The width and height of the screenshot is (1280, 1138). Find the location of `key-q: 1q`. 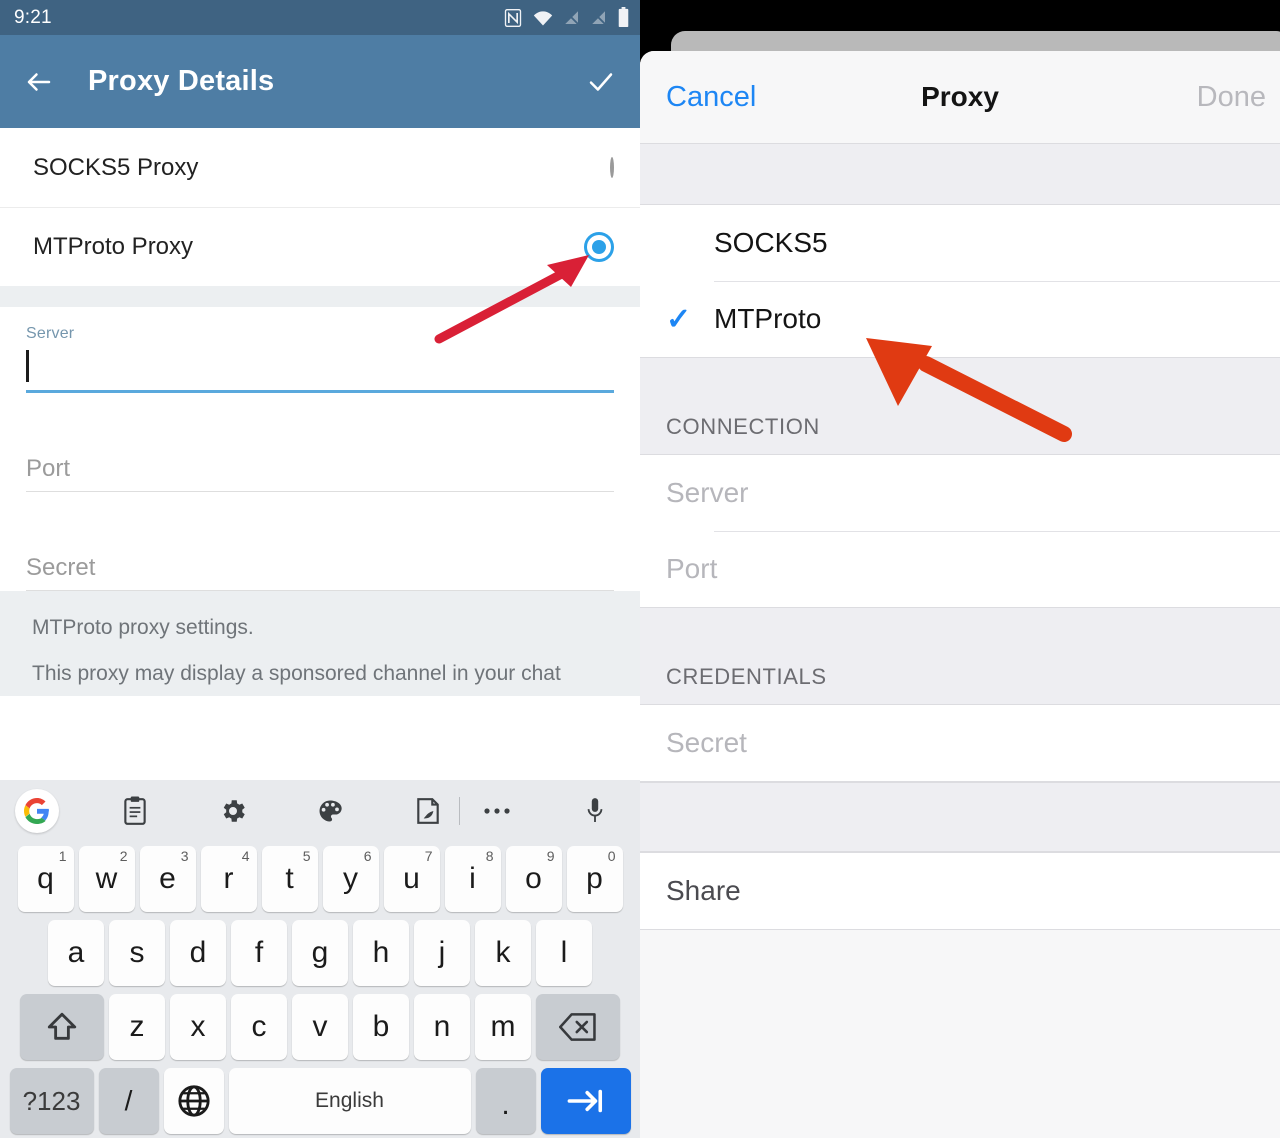

key-q: 1q is located at coordinates (45, 879).